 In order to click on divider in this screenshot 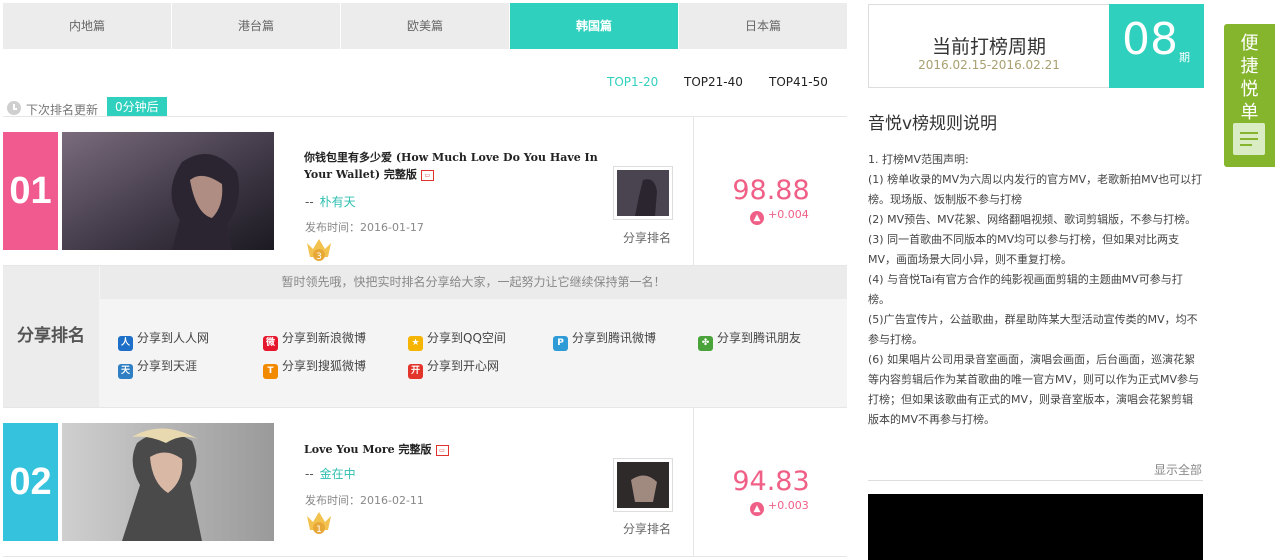, I will do `click(1035, 480)`.